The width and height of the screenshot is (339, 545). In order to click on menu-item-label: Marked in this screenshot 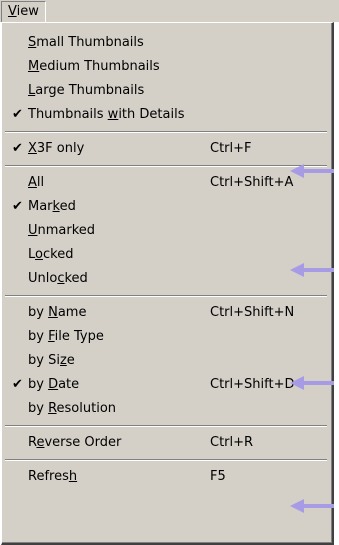, I will do `click(52, 206)`.